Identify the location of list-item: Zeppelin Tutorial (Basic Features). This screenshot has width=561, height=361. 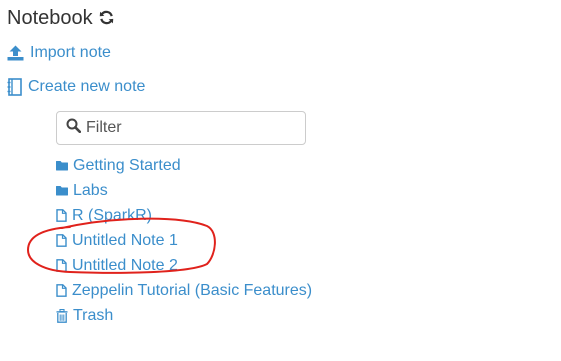
(184, 290).